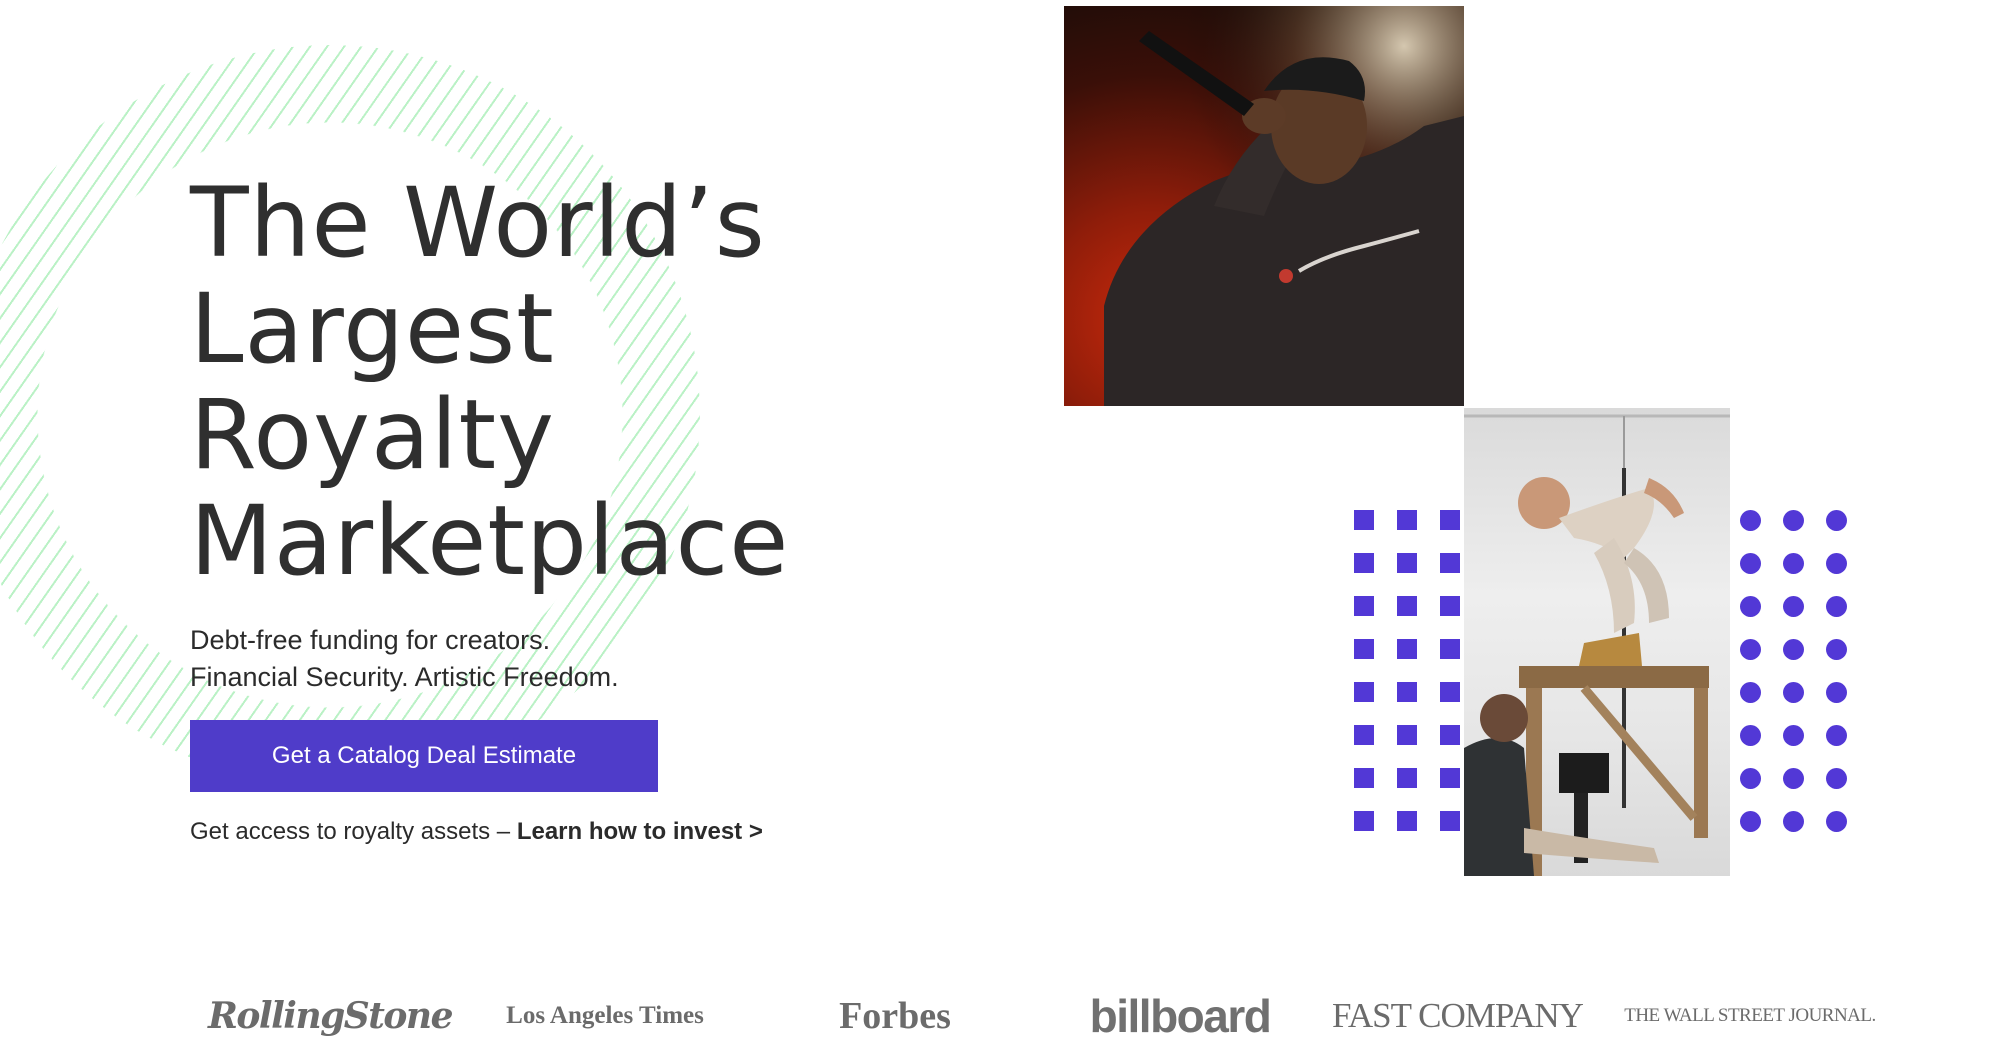 The image size is (2000, 1052). I want to click on singer-photo, so click(1264, 206).